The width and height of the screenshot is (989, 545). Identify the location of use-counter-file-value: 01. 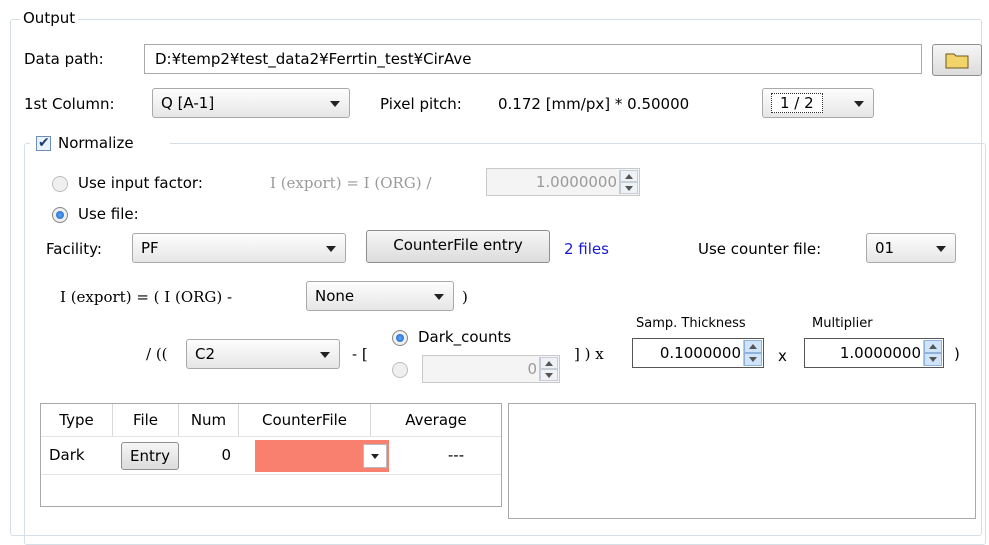
(885, 248).